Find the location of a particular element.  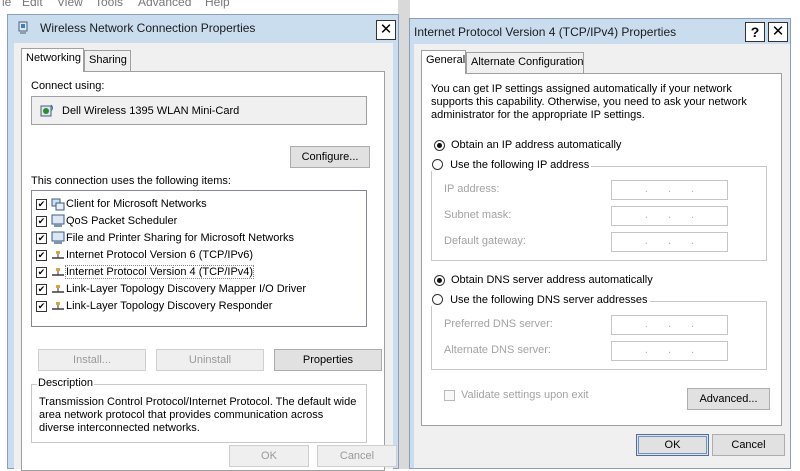

validate-settings-checkbox is located at coordinates (449, 395).